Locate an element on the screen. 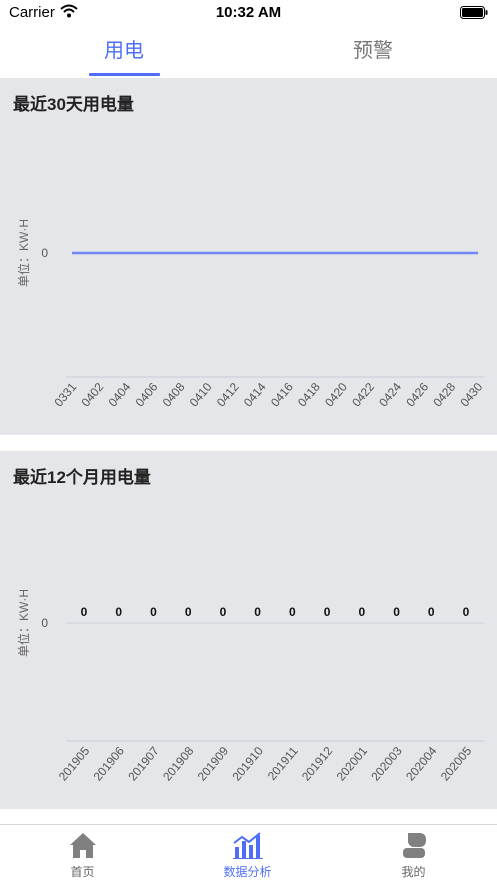 This screenshot has height=884, width=497. nav-profile: 我的 is located at coordinates (413, 854).